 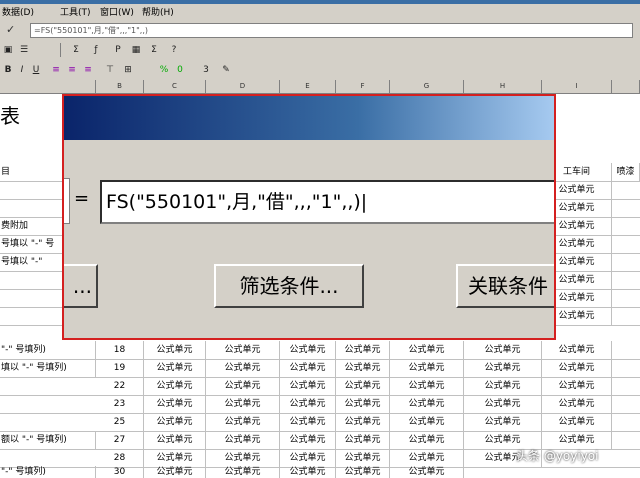 What do you see at coordinates (226, 70) in the screenshot?
I see `format-painter-icon: ✎` at bounding box center [226, 70].